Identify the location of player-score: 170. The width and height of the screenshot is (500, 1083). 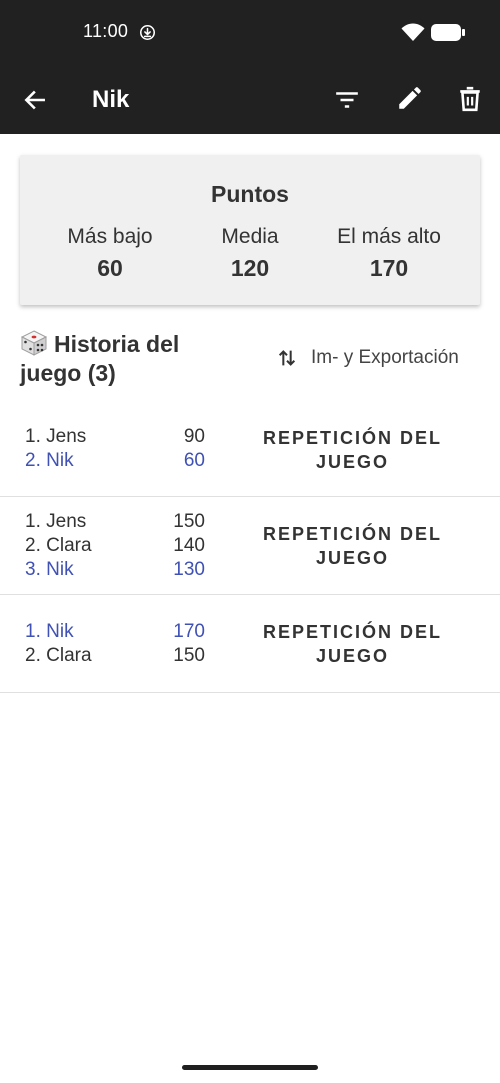
(189, 631).